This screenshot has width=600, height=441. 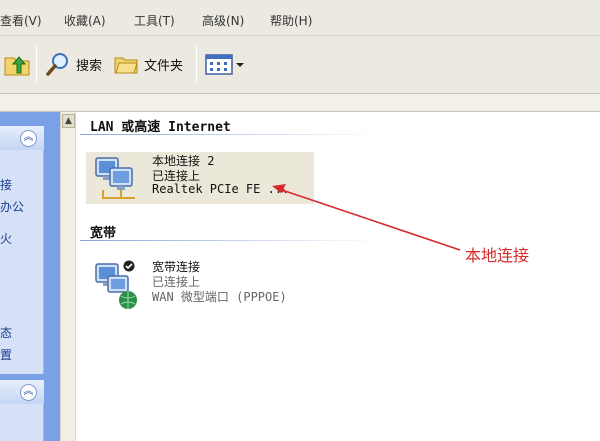 I want to click on task-text-fragment: 态, so click(x=6, y=332).